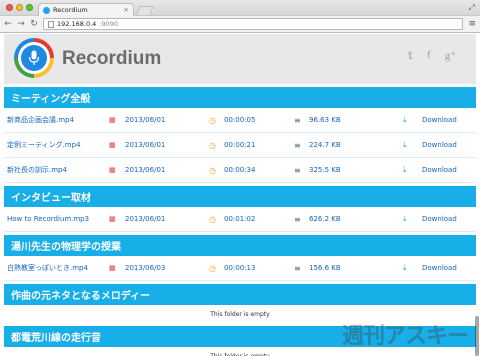 The image size is (480, 356). Describe the element at coordinates (325, 145) in the screenshot. I see `file-size: 224.7 KB` at that location.